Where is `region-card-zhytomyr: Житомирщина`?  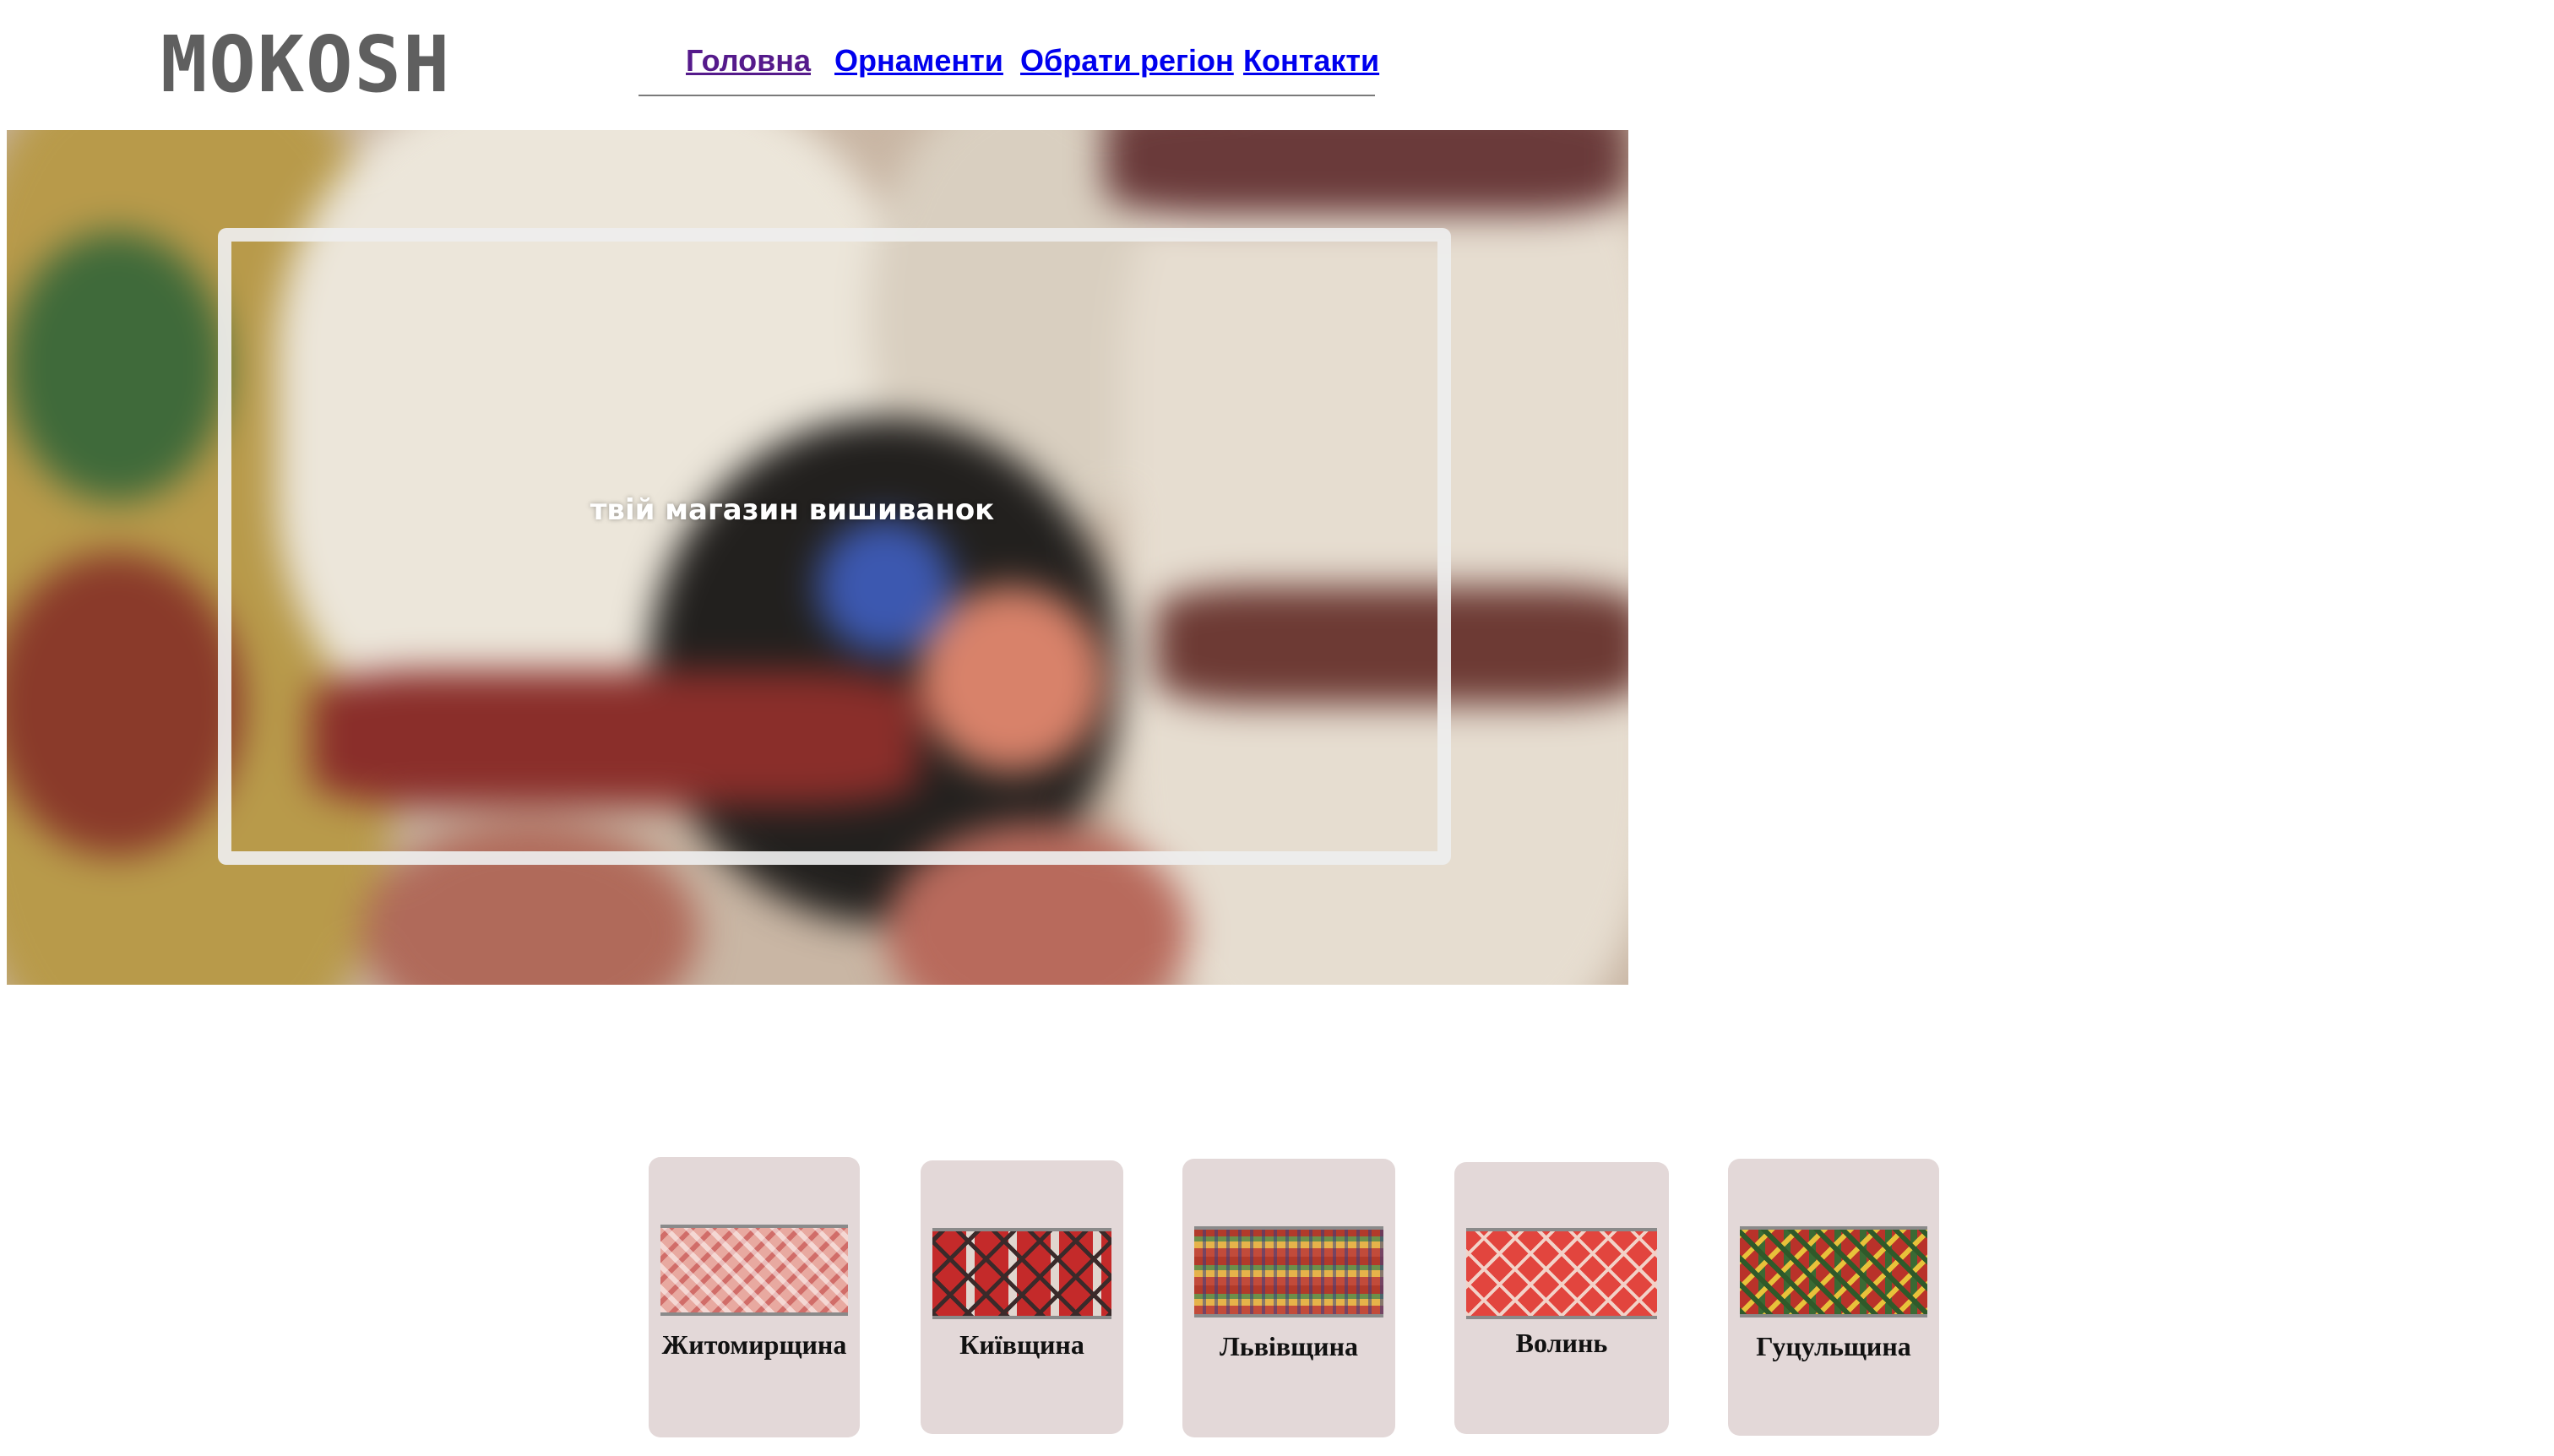
region-card-zhytomyr: Житомирщина is located at coordinates (754, 1297).